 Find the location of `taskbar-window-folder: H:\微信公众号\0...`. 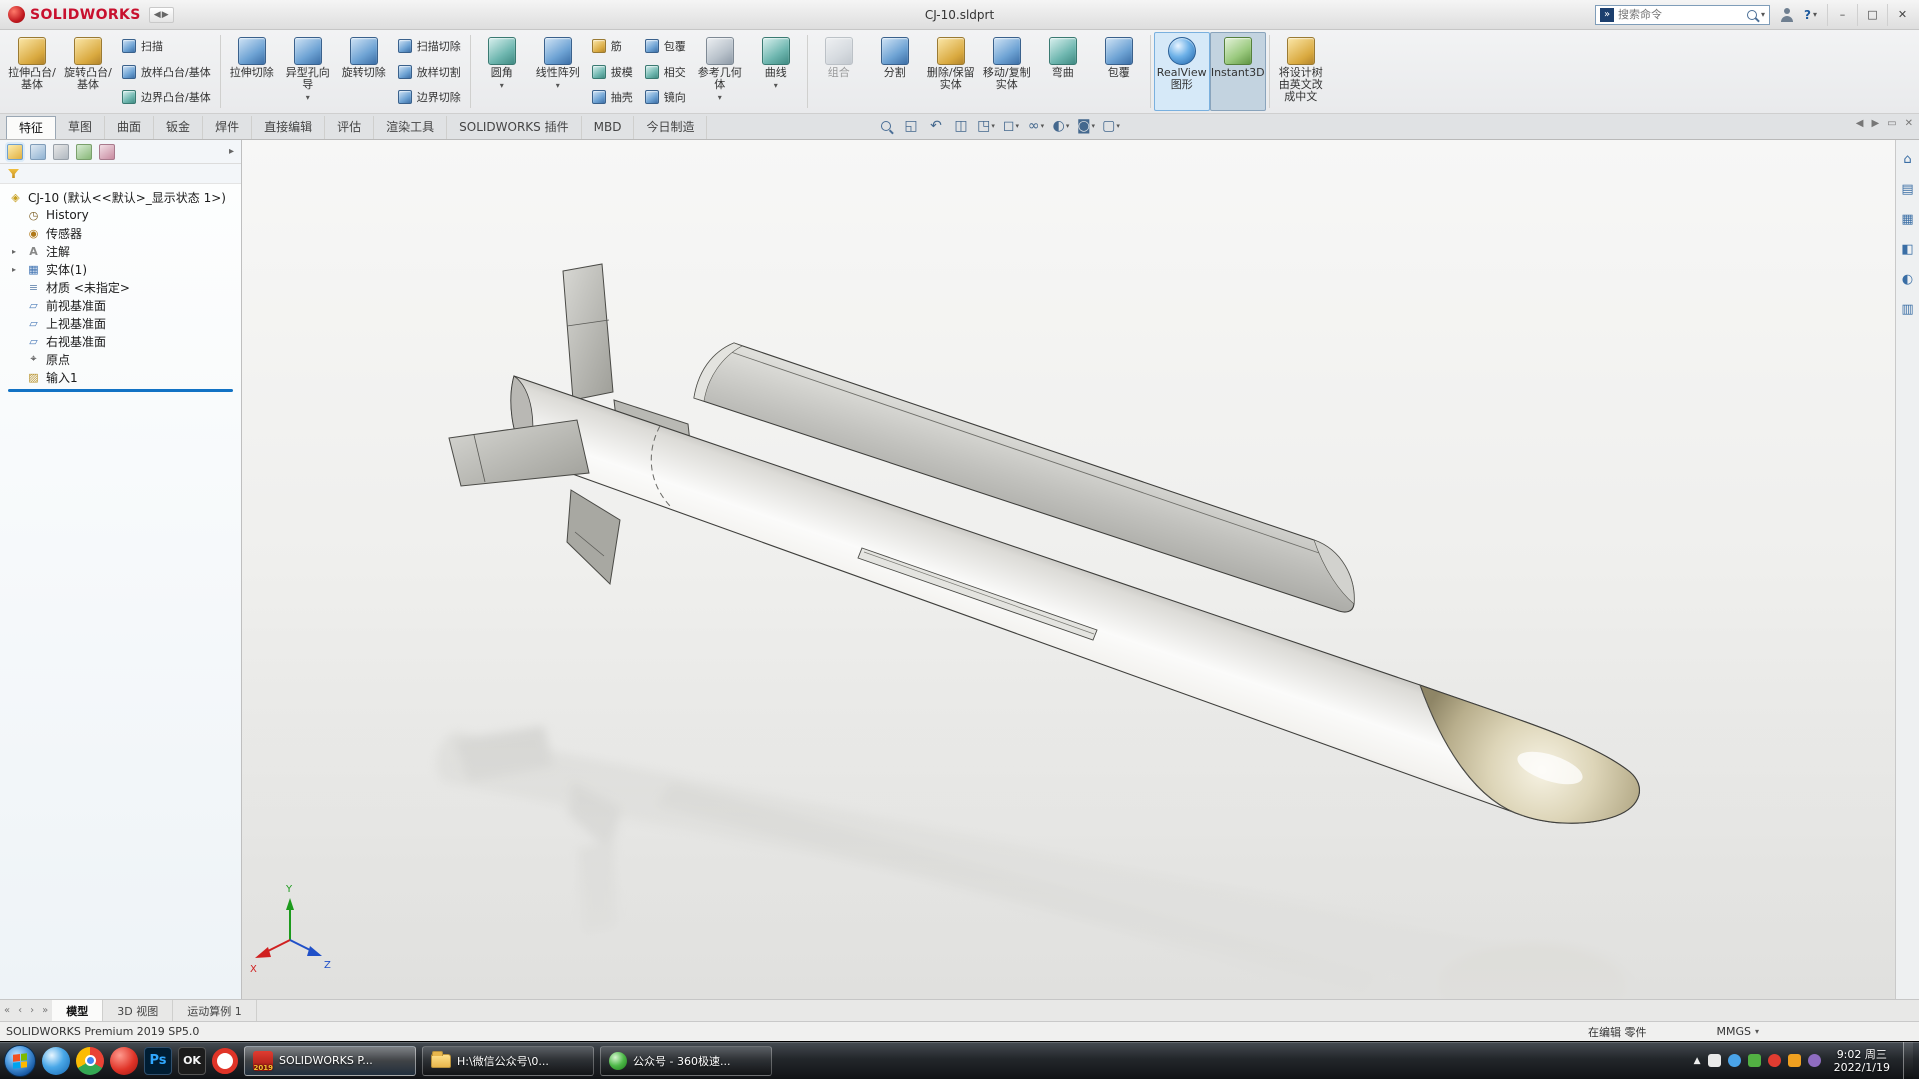

taskbar-window-folder: H:\微信公众号\0... is located at coordinates (508, 1060).